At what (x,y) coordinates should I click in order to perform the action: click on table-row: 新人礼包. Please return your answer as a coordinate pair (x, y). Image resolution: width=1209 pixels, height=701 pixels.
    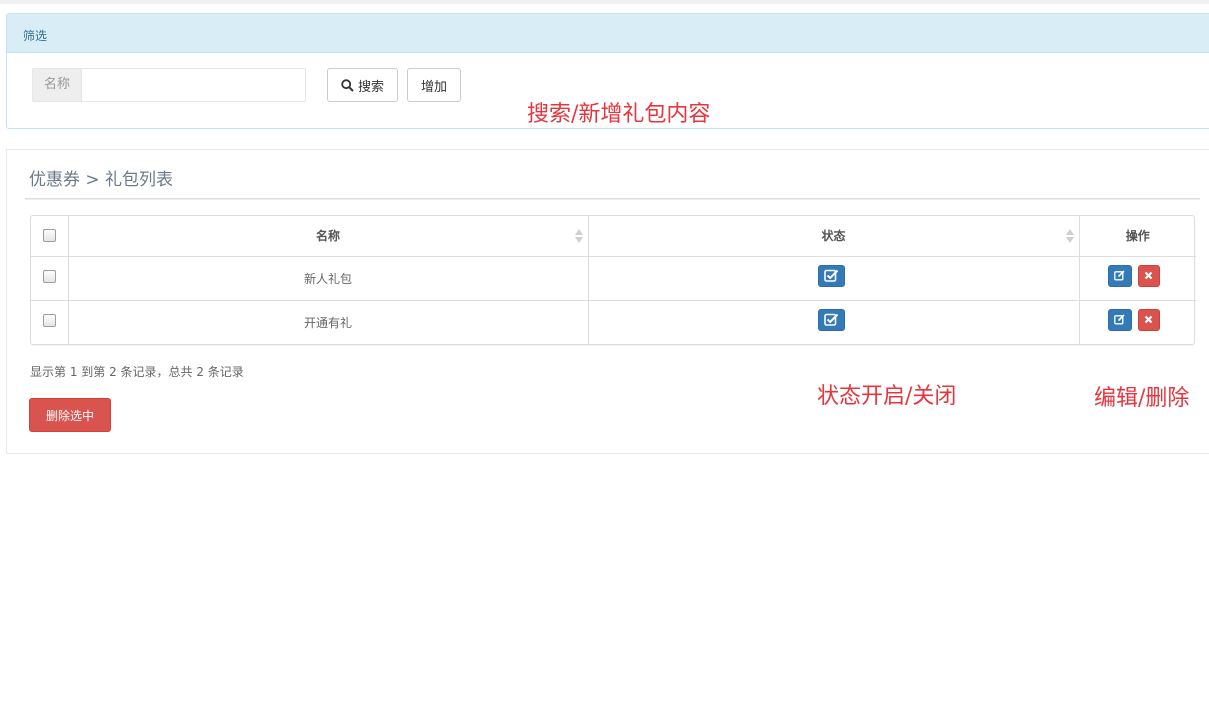
    Looking at the image, I should click on (613, 278).